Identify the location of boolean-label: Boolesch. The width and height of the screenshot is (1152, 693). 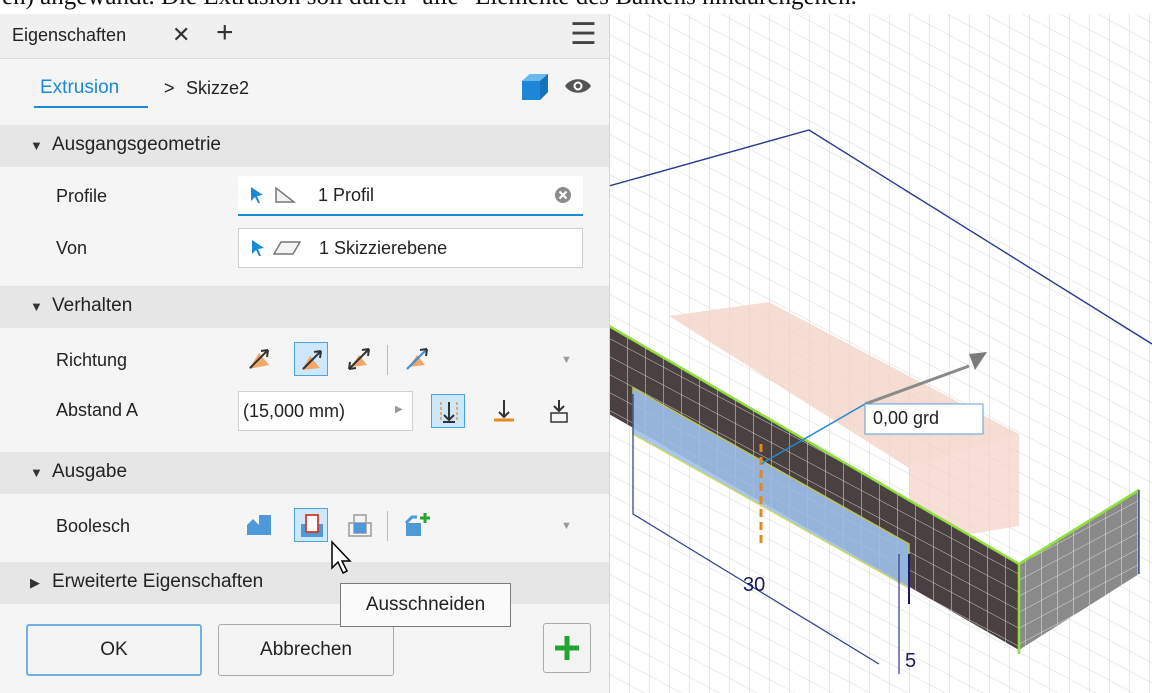
(93, 526).